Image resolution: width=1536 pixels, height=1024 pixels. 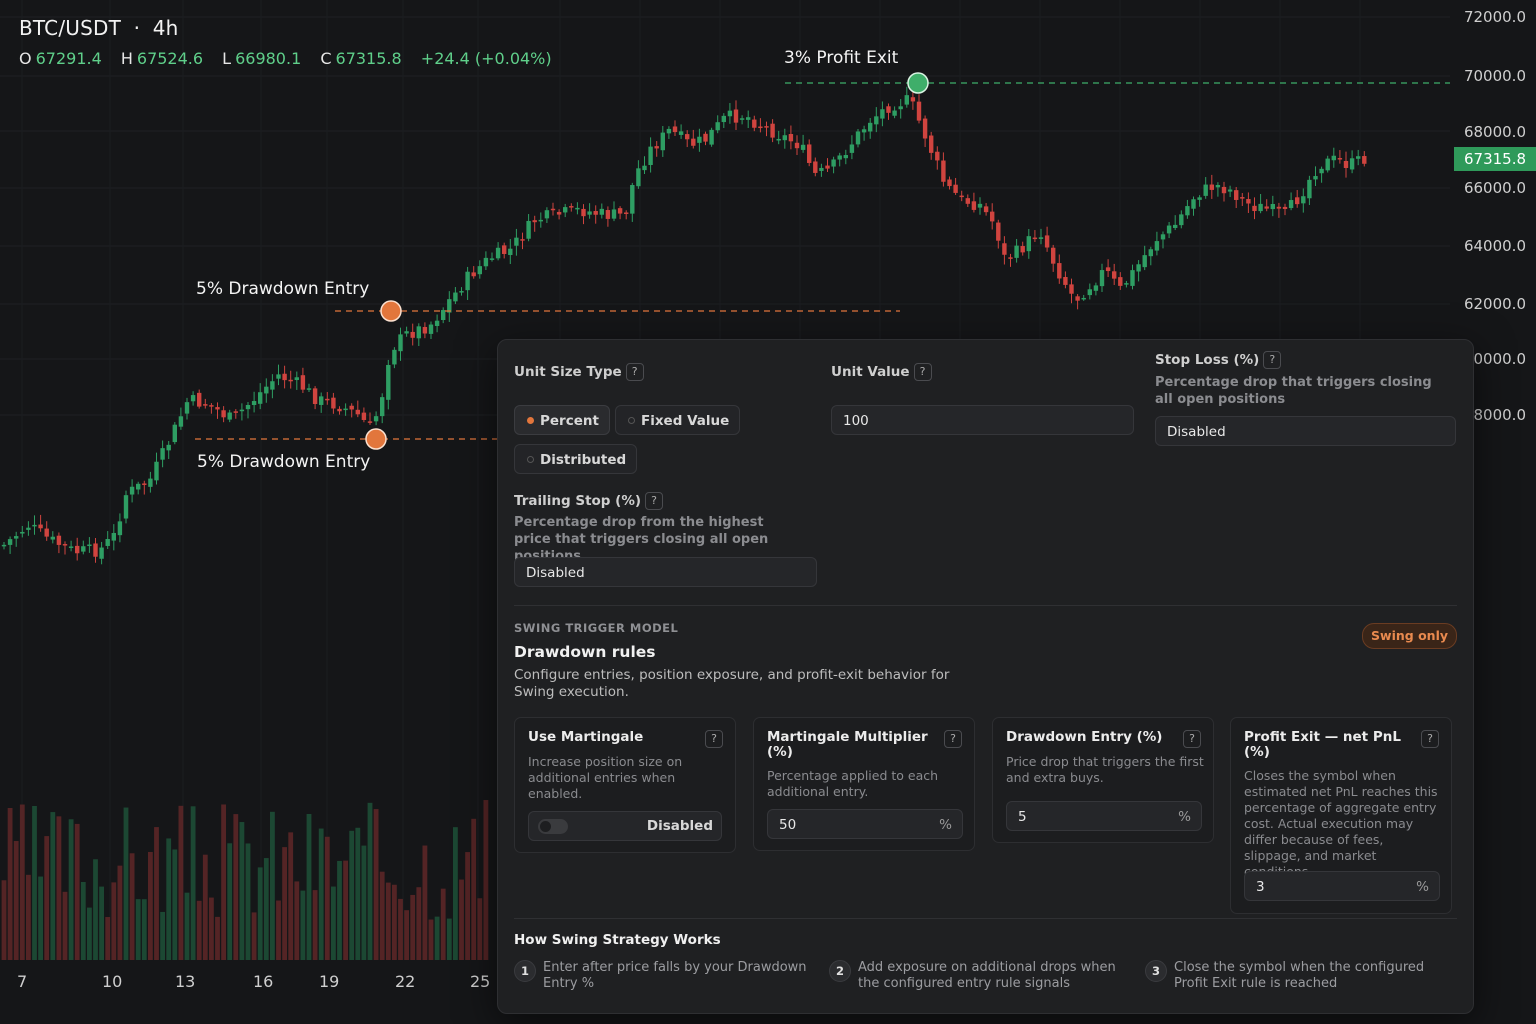 What do you see at coordinates (391, 311) in the screenshot?
I see `drawdown-entry-marker` at bounding box center [391, 311].